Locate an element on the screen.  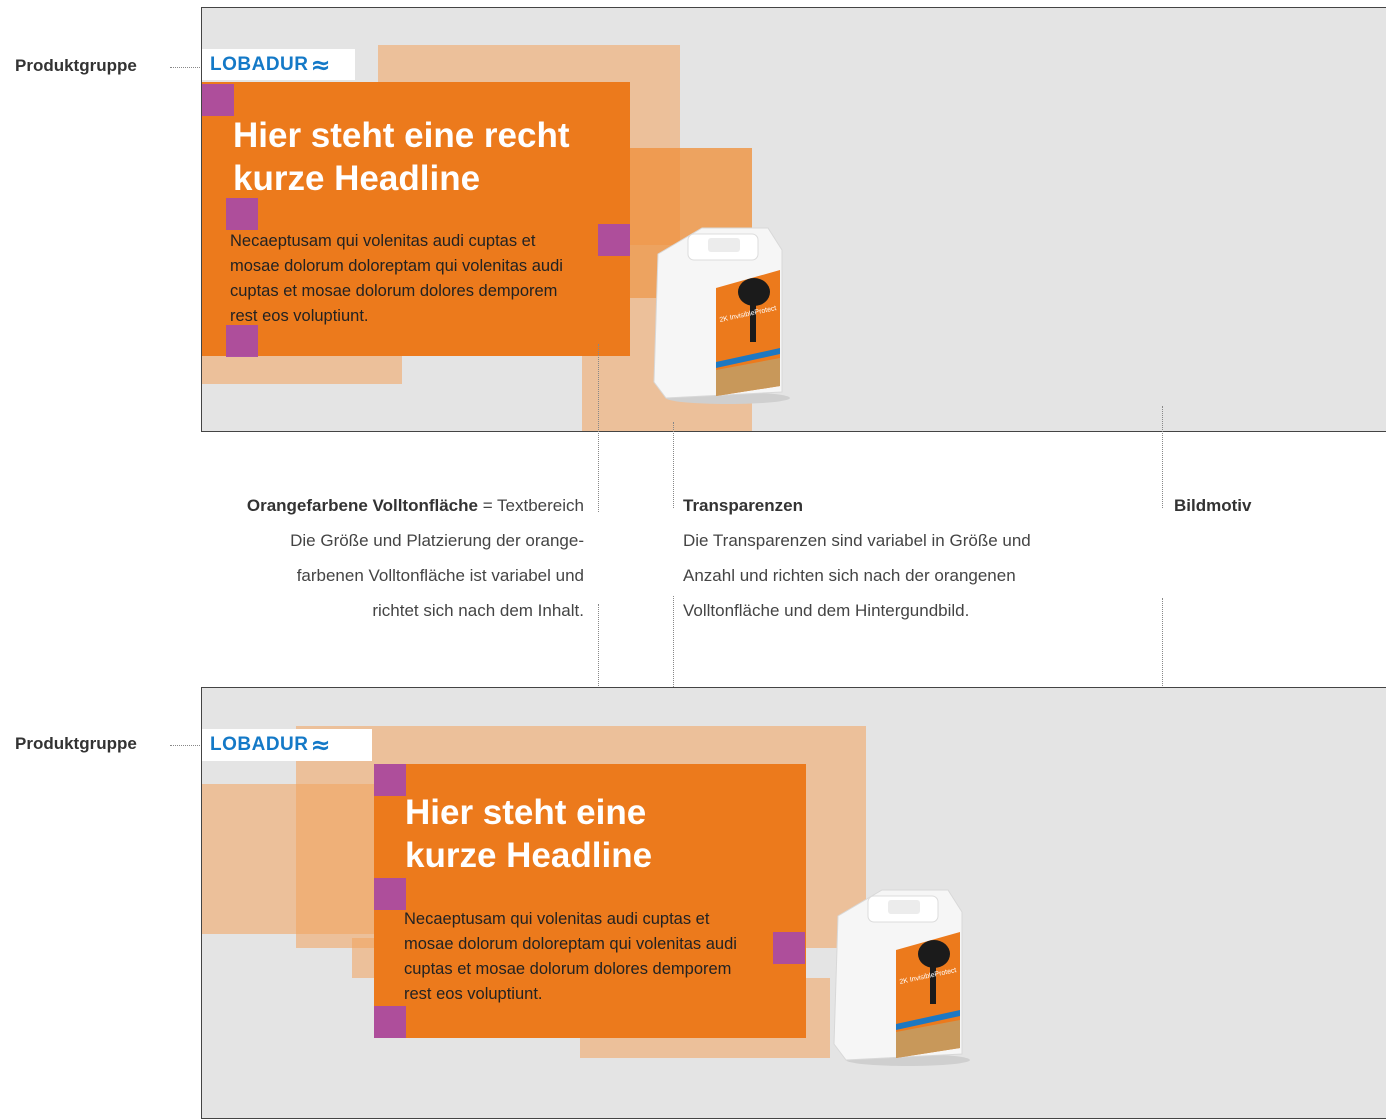
transparency-left-strip is located at coordinates (302, 369).